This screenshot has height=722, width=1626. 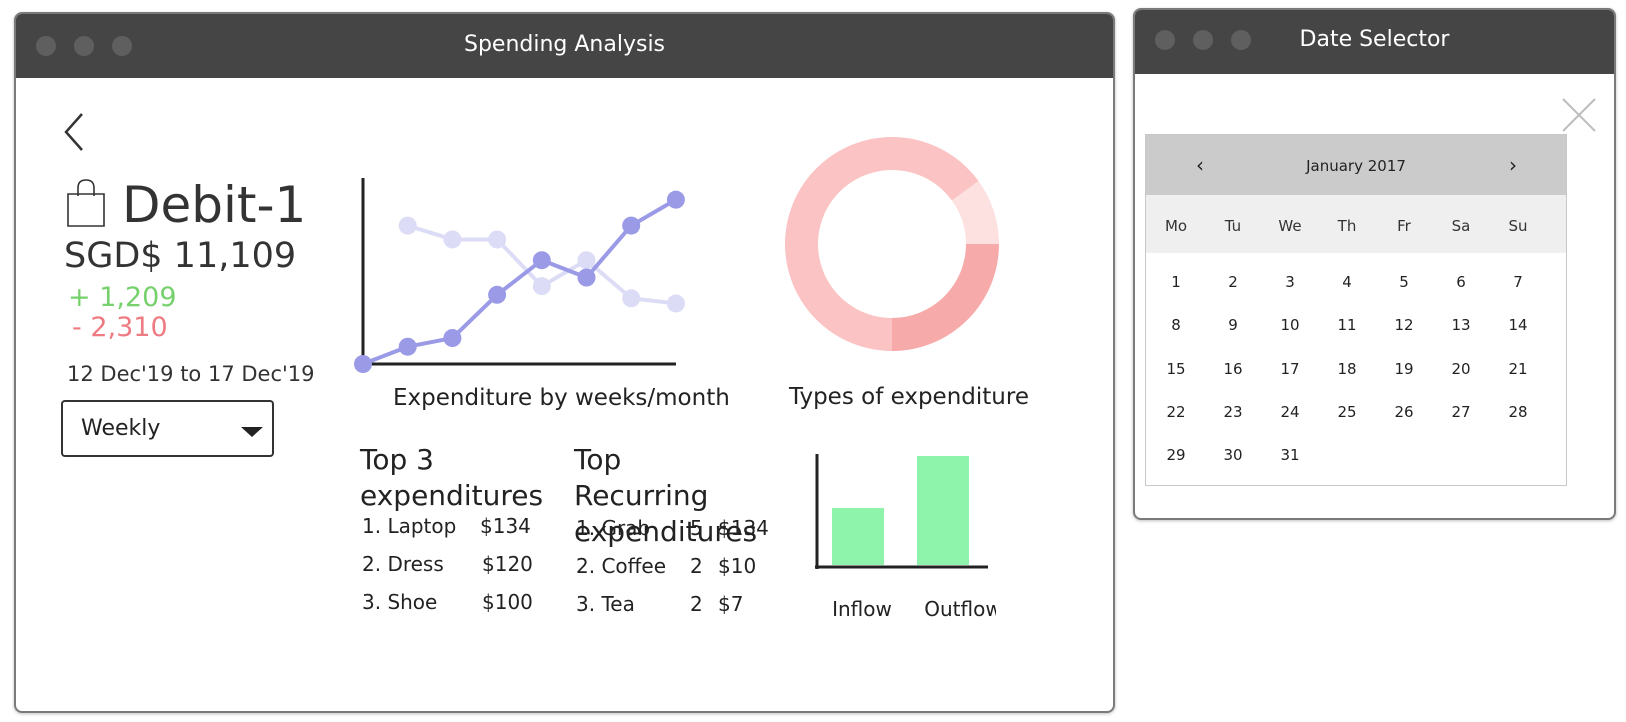 I want to click on recurring-item-name: 3. Tea, so click(x=605, y=604).